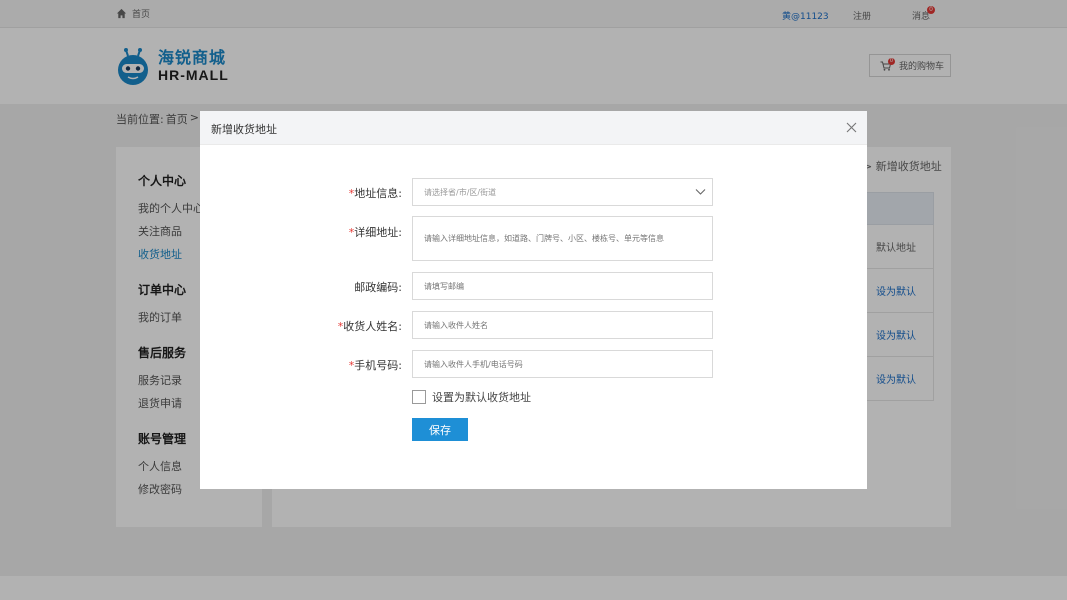  What do you see at coordinates (568, 325) in the screenshot?
I see `receiver-input` at bounding box center [568, 325].